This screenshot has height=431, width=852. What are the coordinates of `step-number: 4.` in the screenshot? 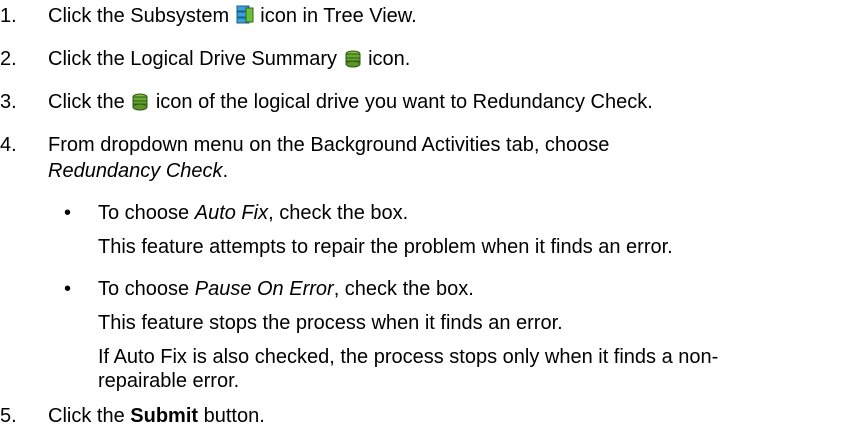 It's located at (8, 145).